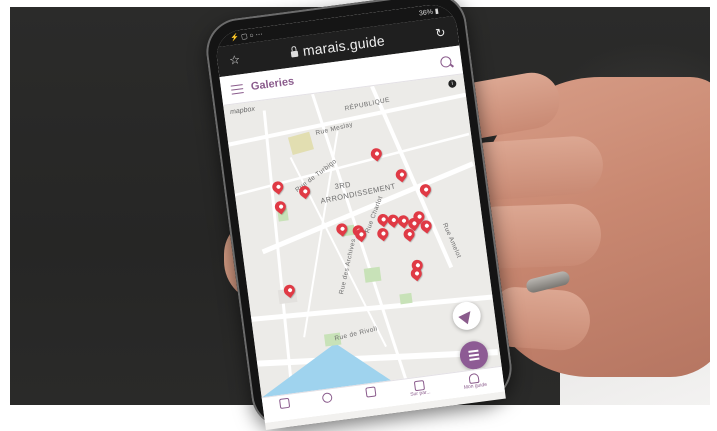 This screenshot has width=717, height=431. I want to click on status-icons-left: ⚡ ▢ ○ ⋯, so click(247, 37).